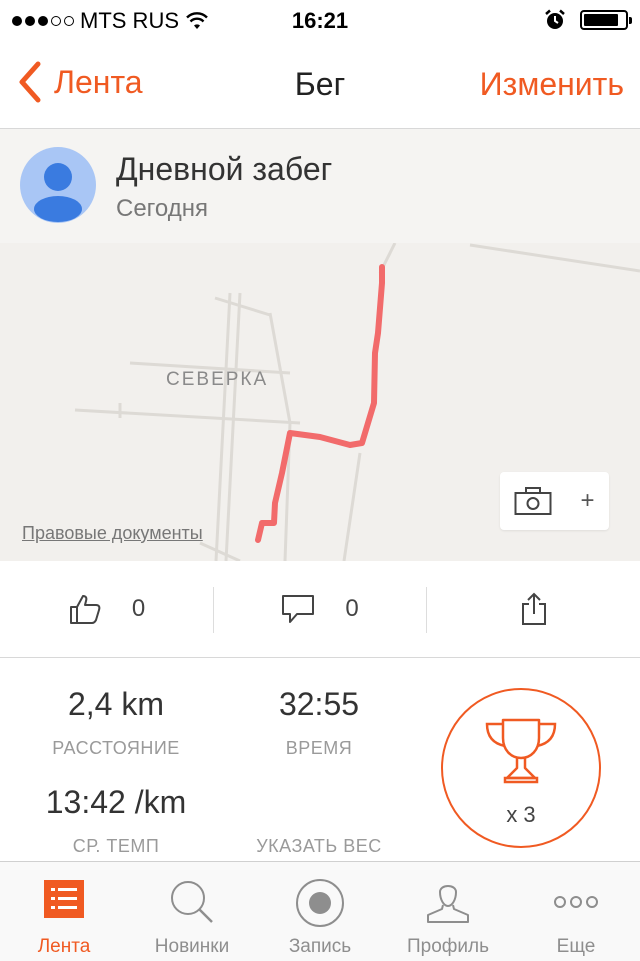 This screenshot has height=961, width=640. Describe the element at coordinates (162, 208) in the screenshot. I see `activity-date: Сегодня` at that location.